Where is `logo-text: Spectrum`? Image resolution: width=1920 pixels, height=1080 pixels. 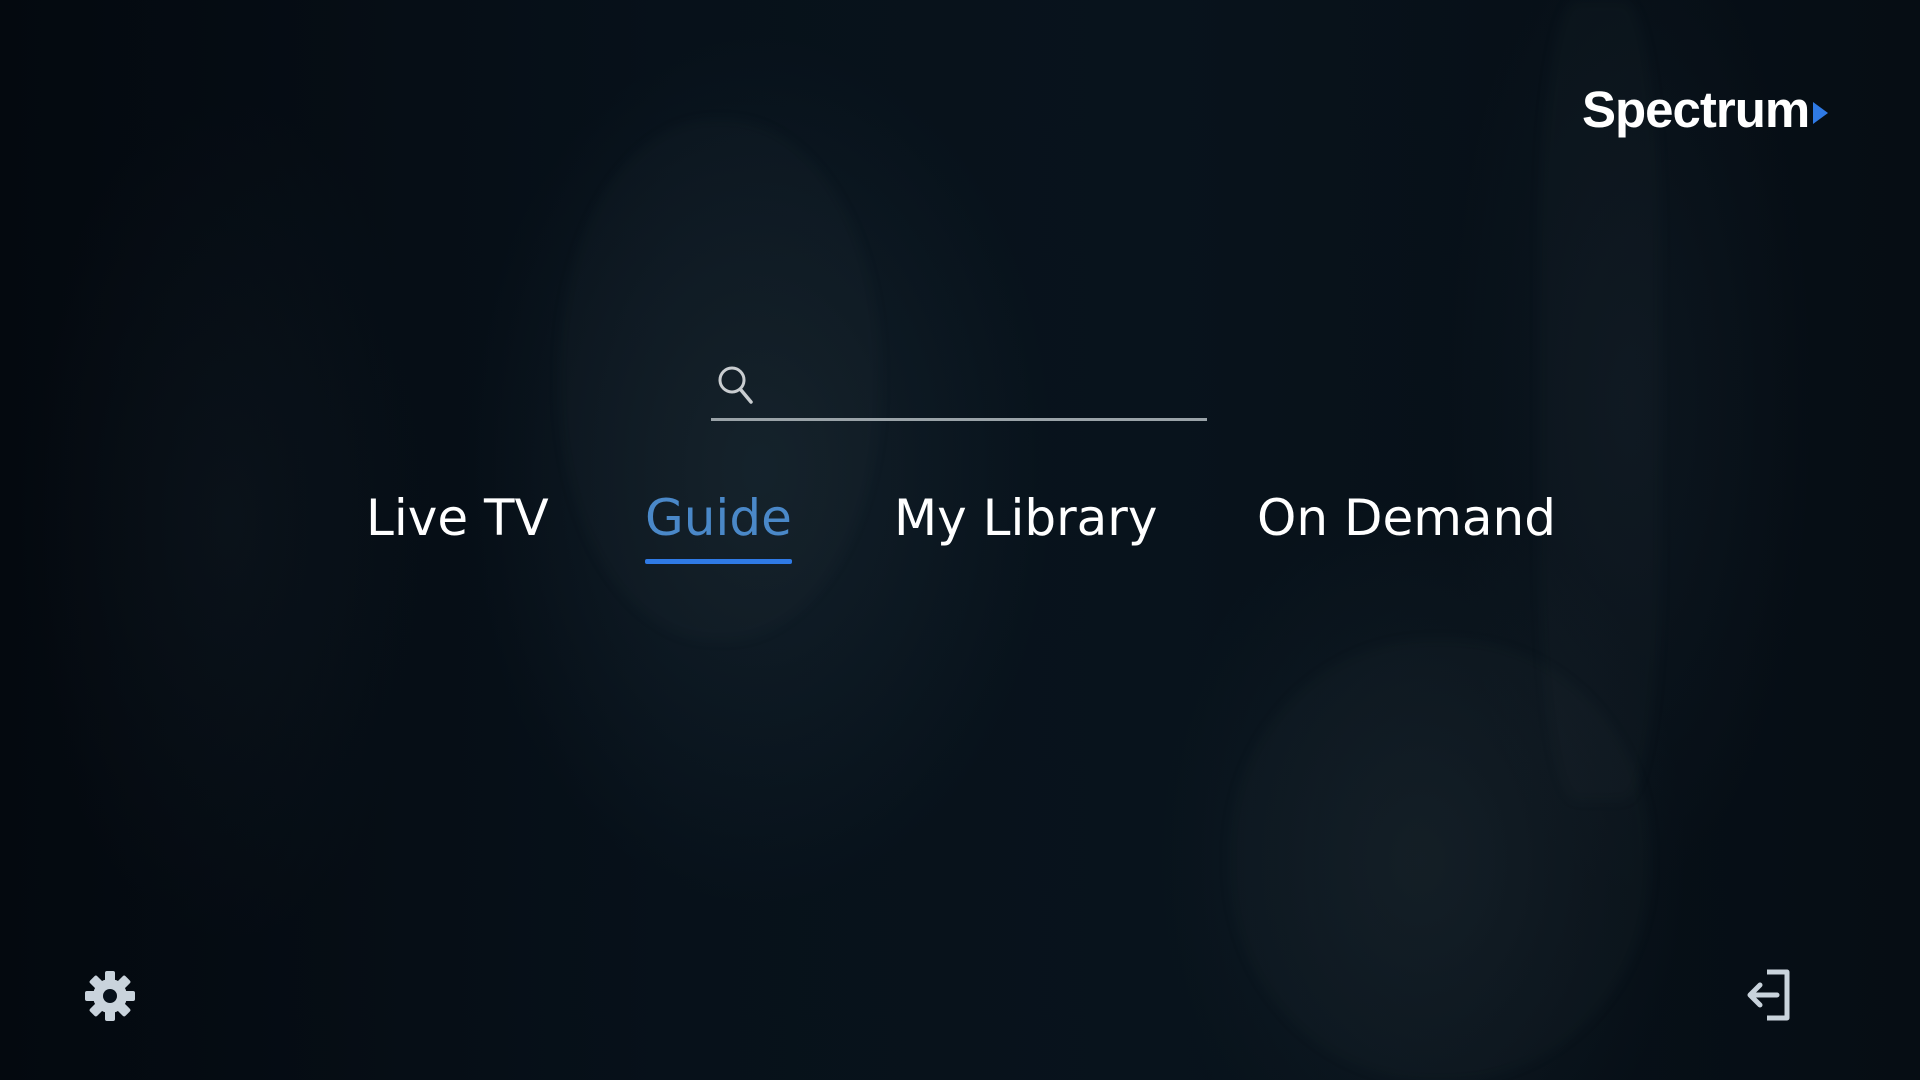
logo-text: Spectrum is located at coordinates (1696, 109).